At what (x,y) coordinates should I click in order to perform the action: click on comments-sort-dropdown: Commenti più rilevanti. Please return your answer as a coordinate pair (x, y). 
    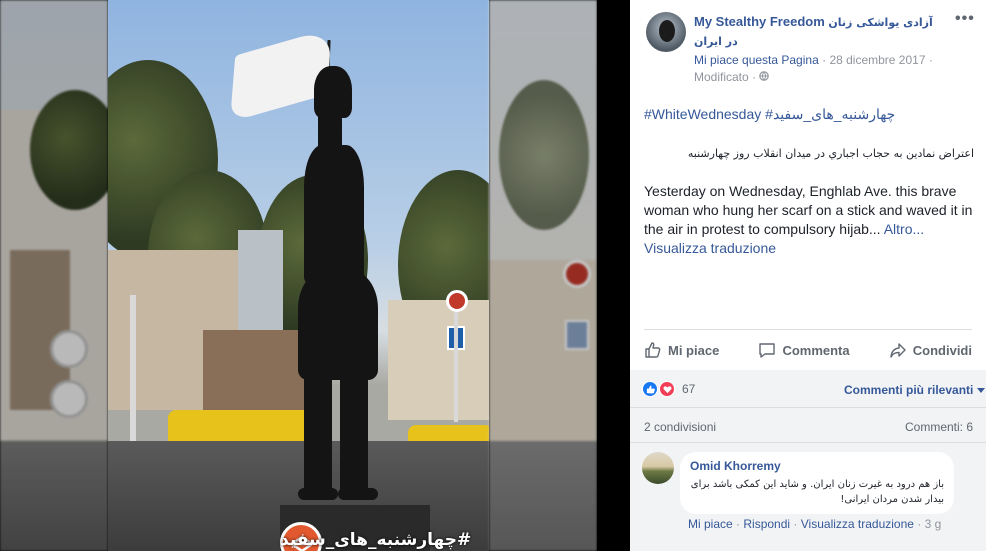
    Looking at the image, I should click on (914, 390).